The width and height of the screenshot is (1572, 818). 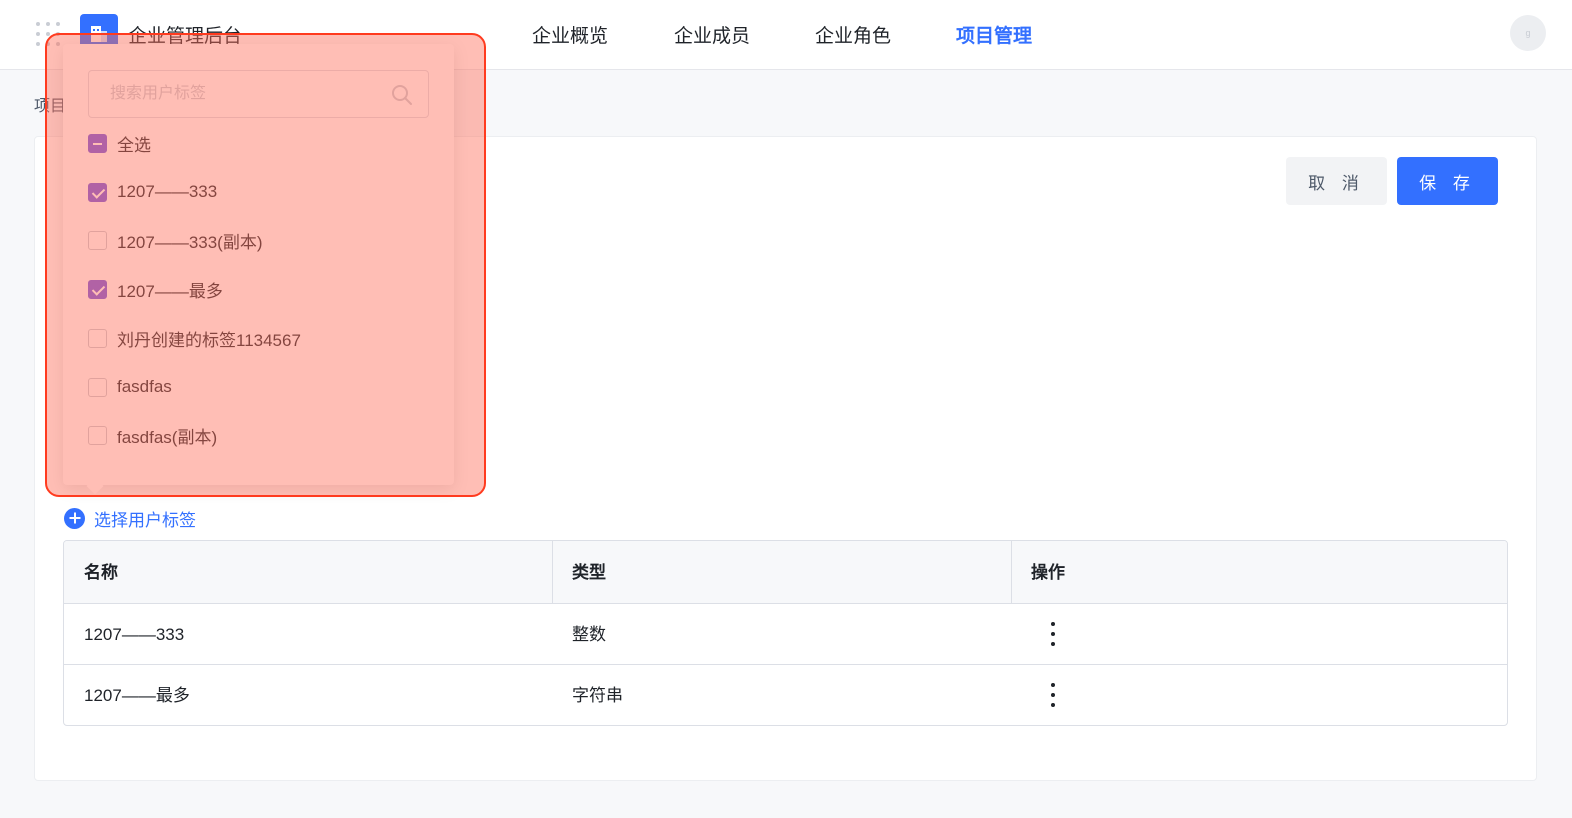 I want to click on nav-roles: 企业角色, so click(x=853, y=34).